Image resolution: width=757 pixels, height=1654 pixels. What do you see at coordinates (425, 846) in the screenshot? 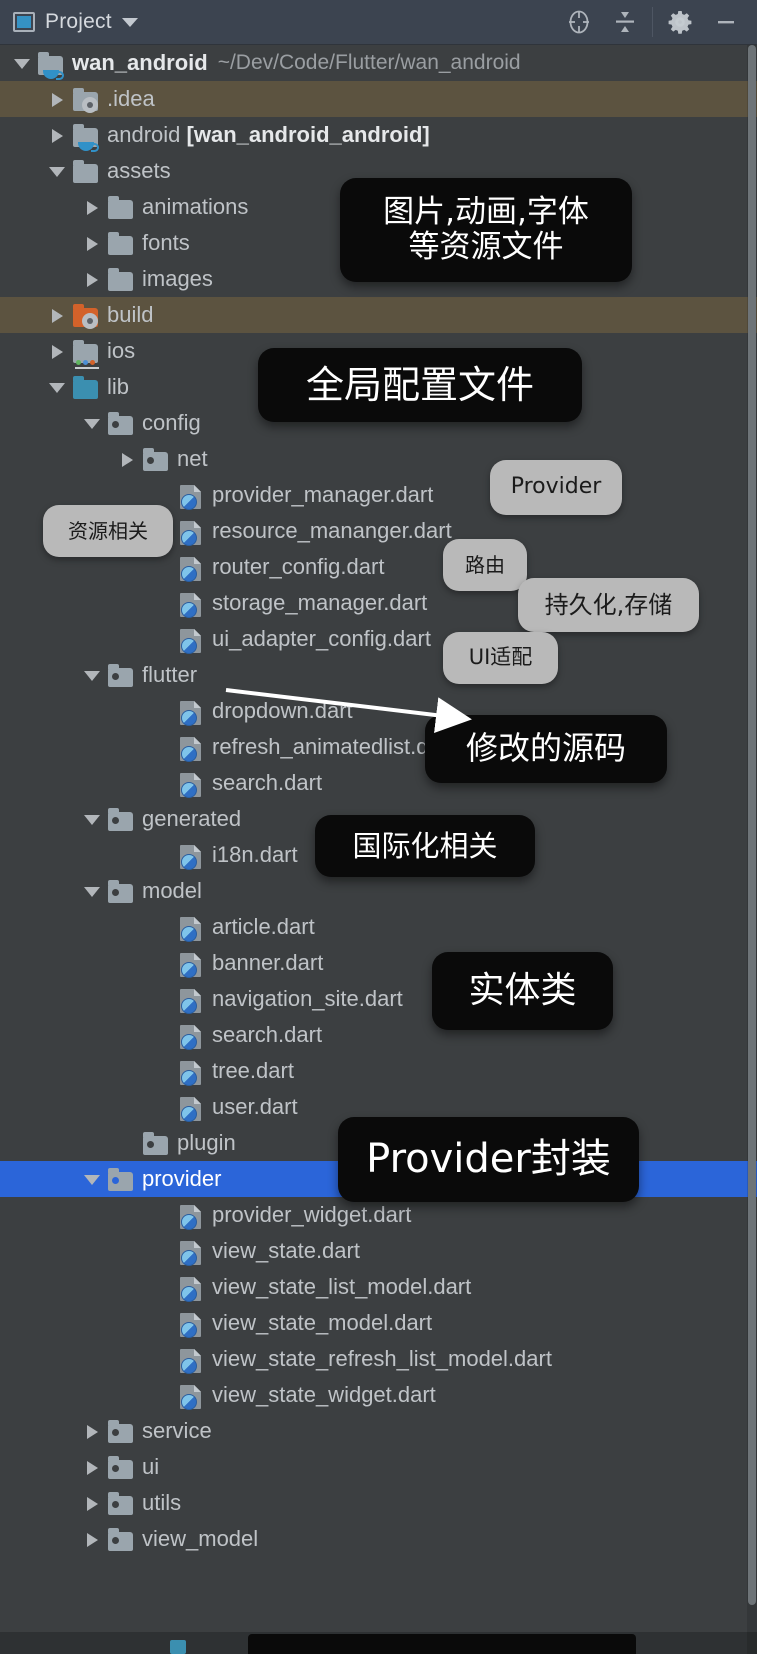
I see `annotation-generated-note: 国际化相关` at bounding box center [425, 846].